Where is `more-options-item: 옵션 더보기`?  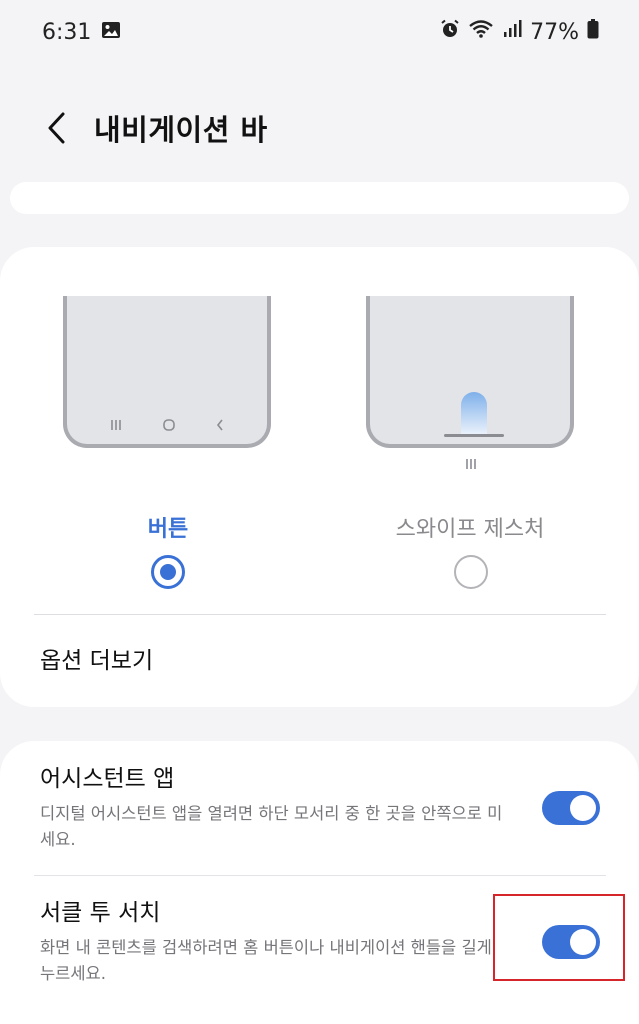 more-options-item: 옵션 더보기 is located at coordinates (319, 658).